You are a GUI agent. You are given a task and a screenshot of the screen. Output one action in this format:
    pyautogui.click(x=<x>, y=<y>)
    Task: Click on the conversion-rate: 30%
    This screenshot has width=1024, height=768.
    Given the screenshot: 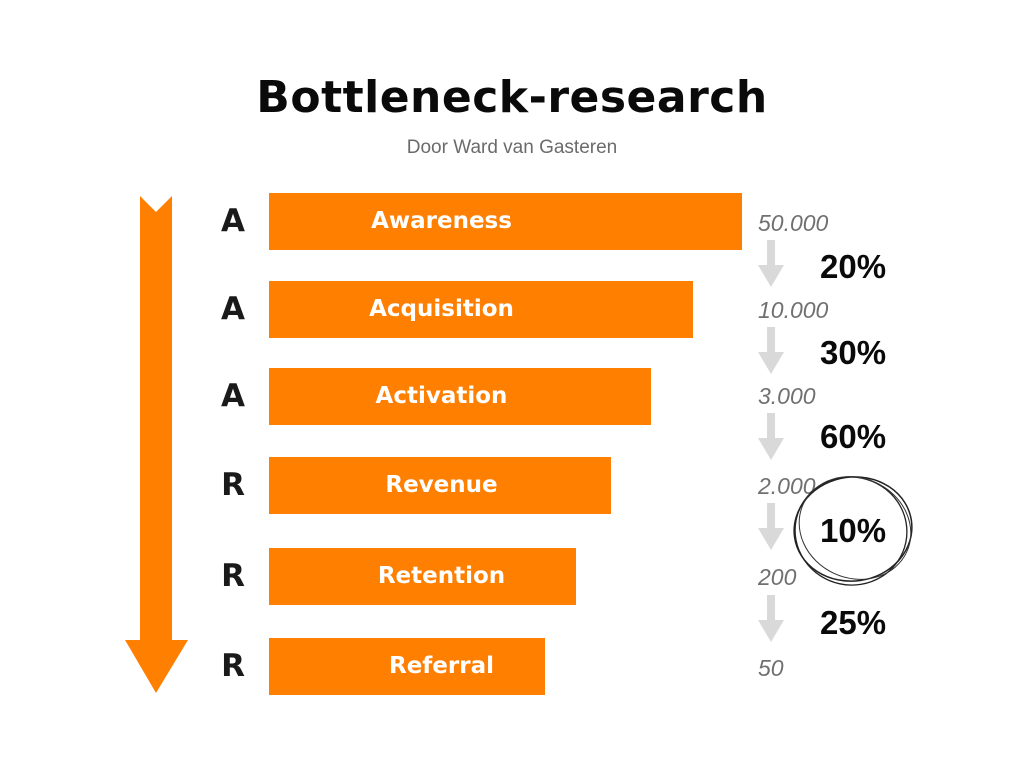 What is the action you would take?
    pyautogui.click(x=853, y=352)
    